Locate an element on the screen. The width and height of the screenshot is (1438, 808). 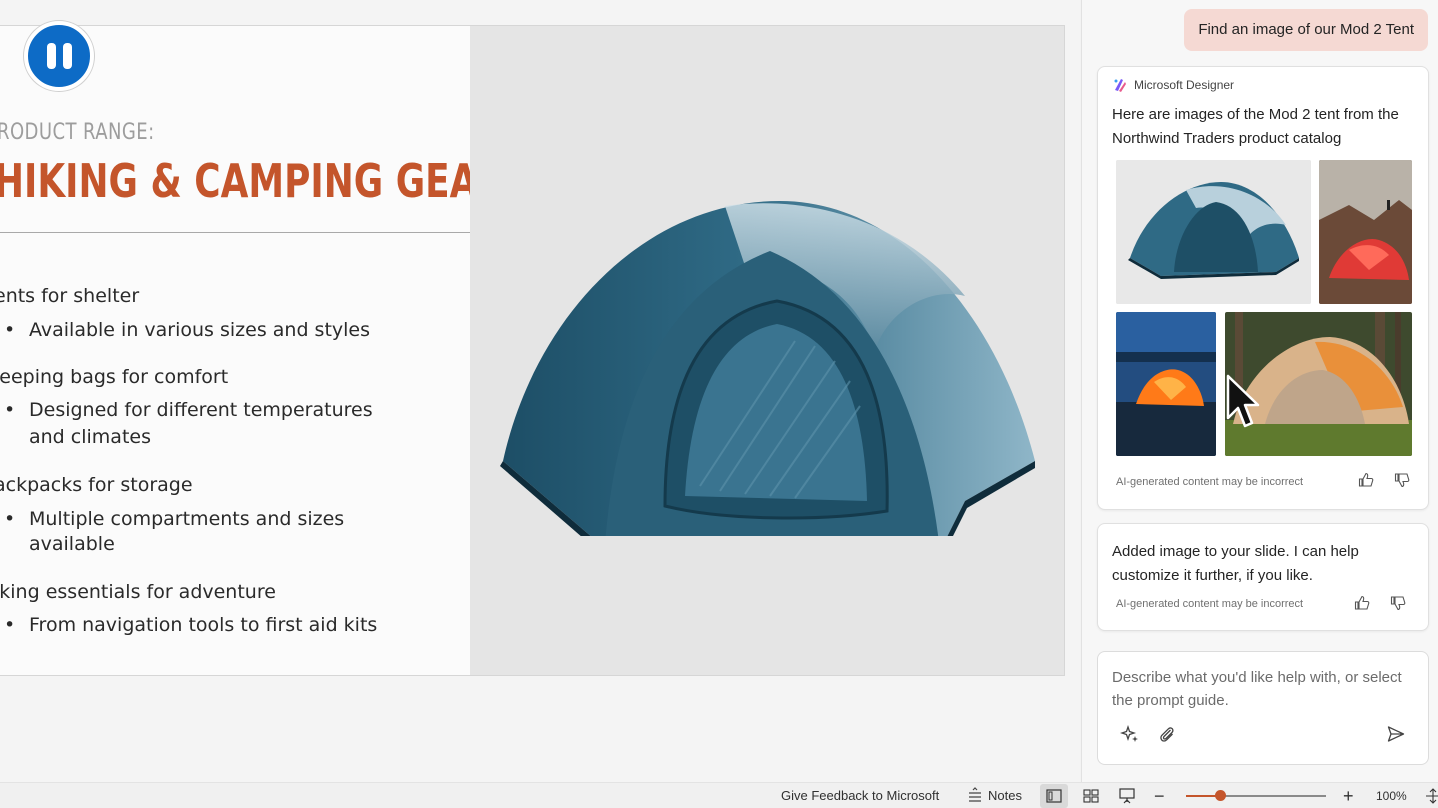
slide-title: HIKING & CAMPING GEAR is located at coordinates (252, 181).